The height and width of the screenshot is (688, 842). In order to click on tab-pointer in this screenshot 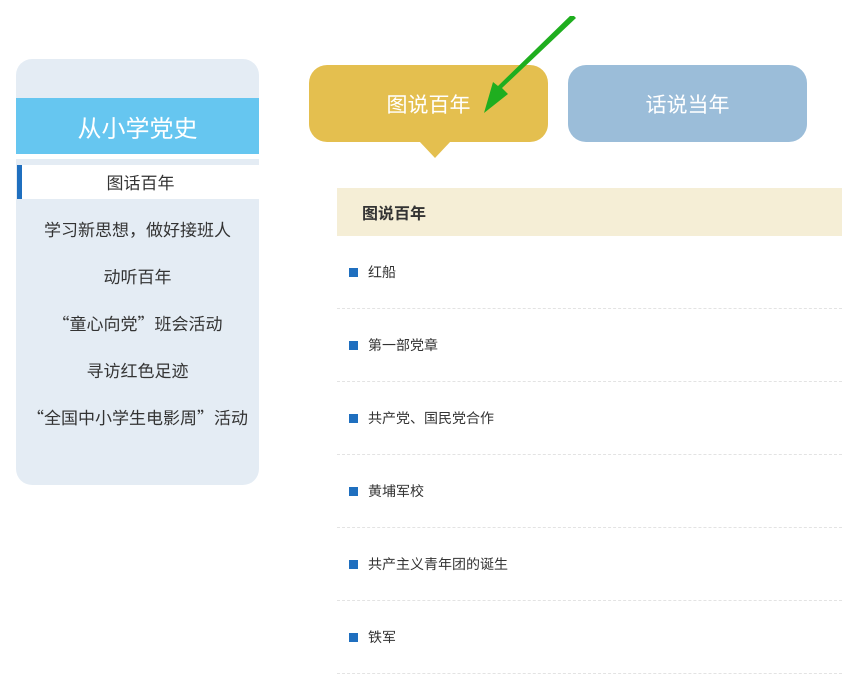, I will do `click(435, 149)`.